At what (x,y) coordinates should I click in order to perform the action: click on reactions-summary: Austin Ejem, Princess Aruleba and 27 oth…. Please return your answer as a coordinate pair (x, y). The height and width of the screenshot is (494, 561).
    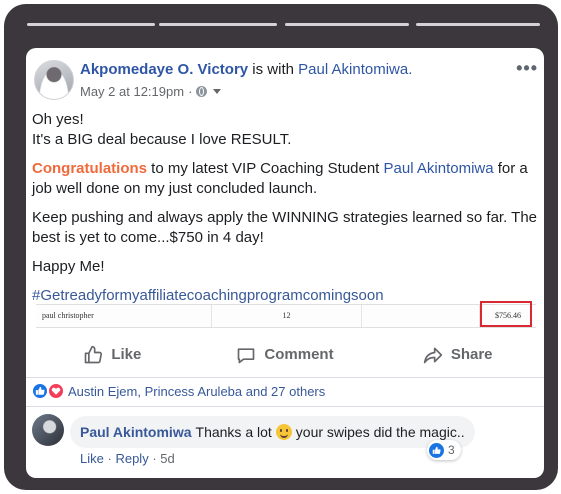
    Looking at the image, I should click on (178, 391).